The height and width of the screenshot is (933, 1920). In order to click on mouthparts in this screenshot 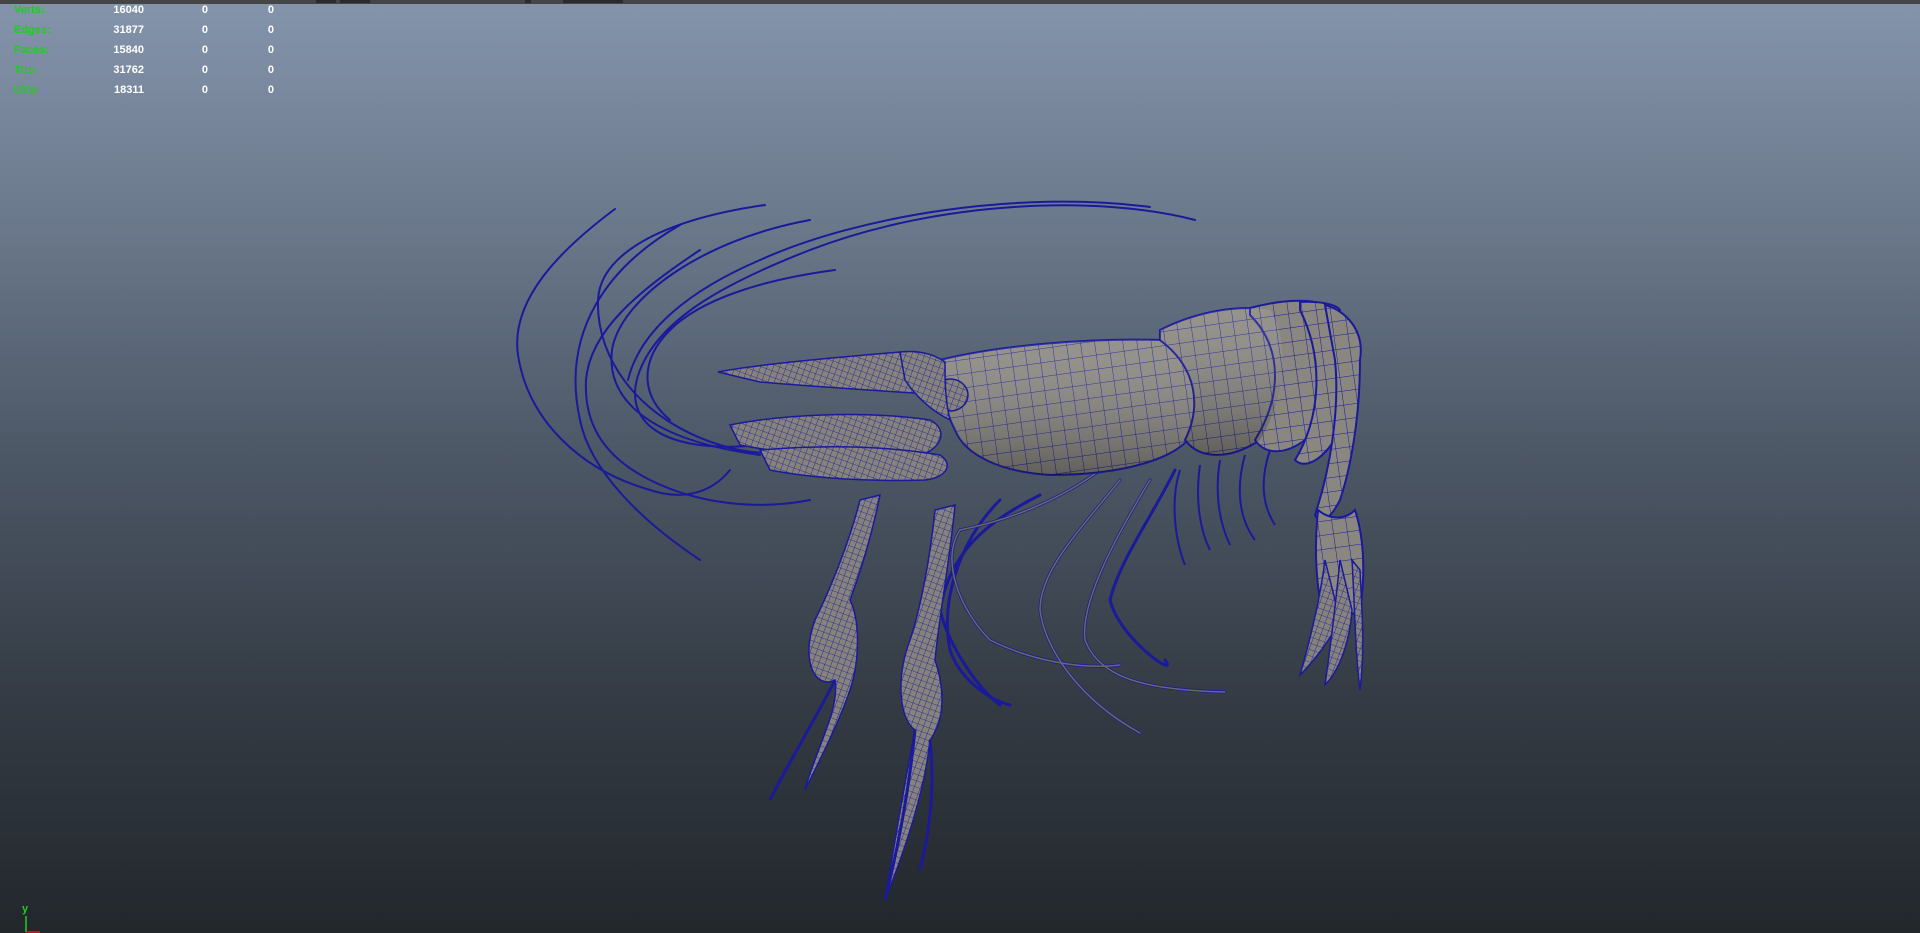, I will do `click(838, 447)`.